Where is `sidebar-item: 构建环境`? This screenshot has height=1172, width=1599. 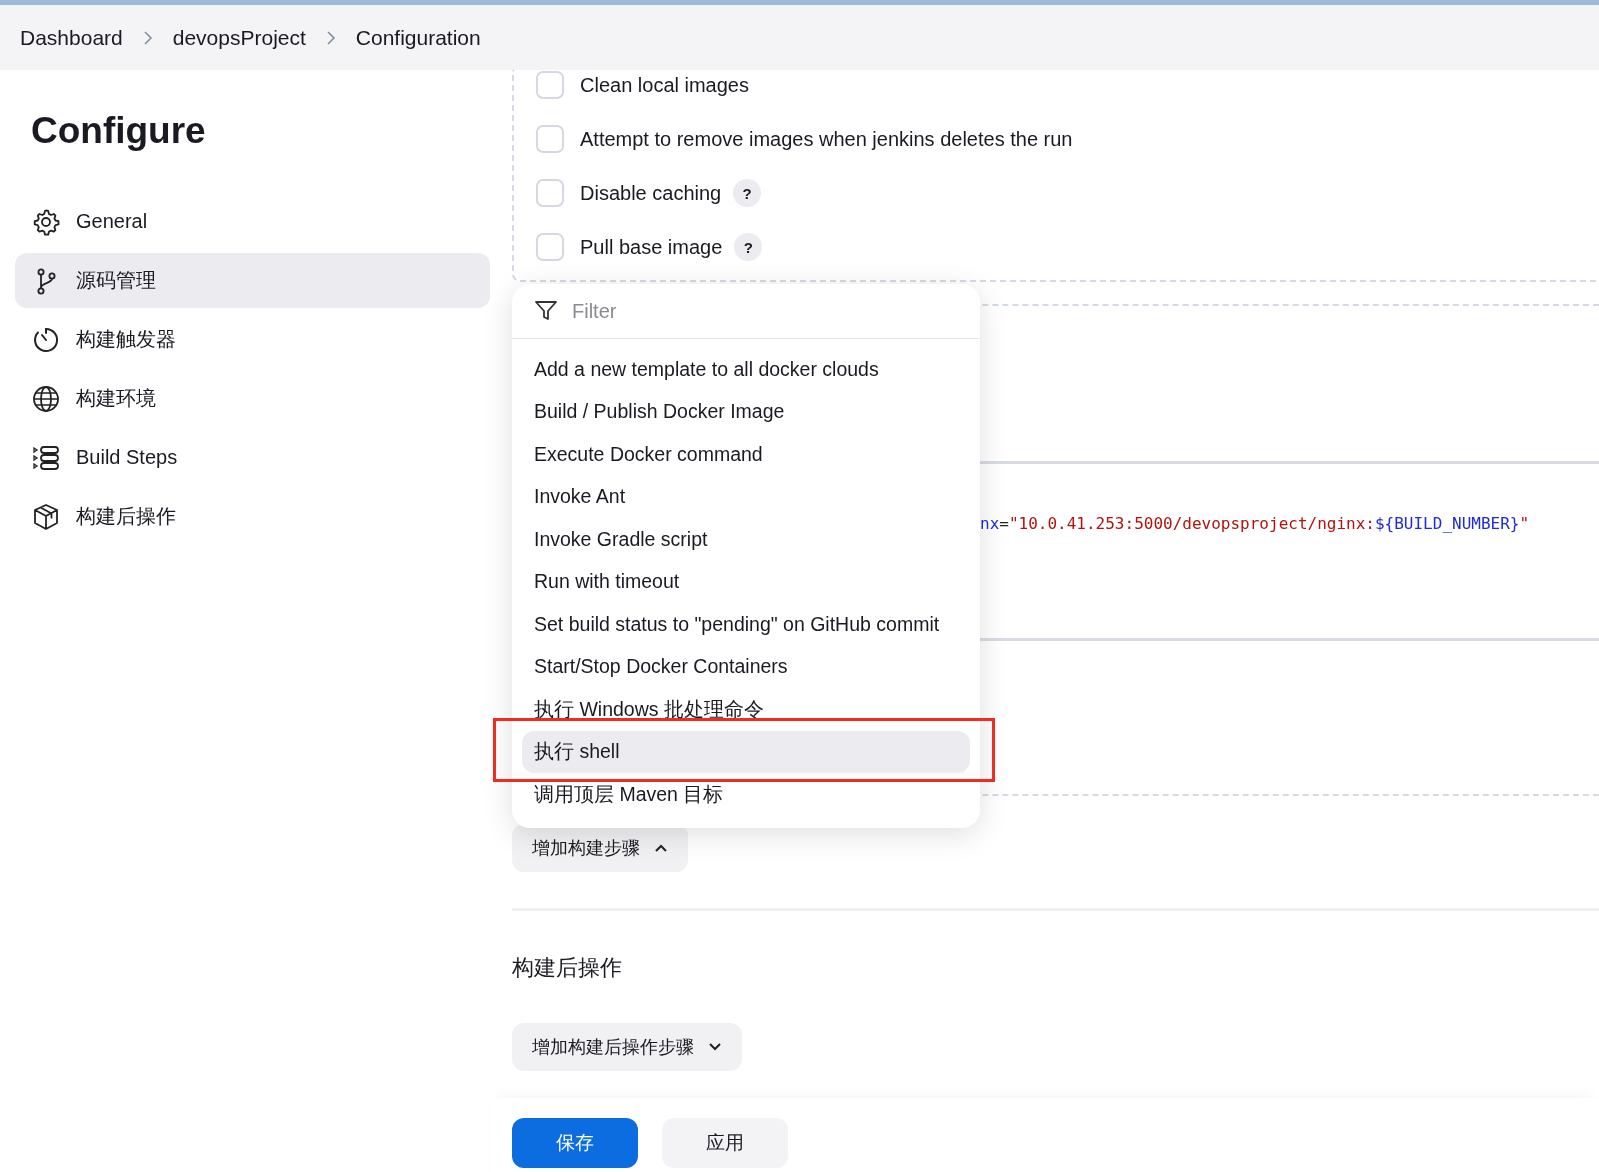 sidebar-item: 构建环境 is located at coordinates (252, 398).